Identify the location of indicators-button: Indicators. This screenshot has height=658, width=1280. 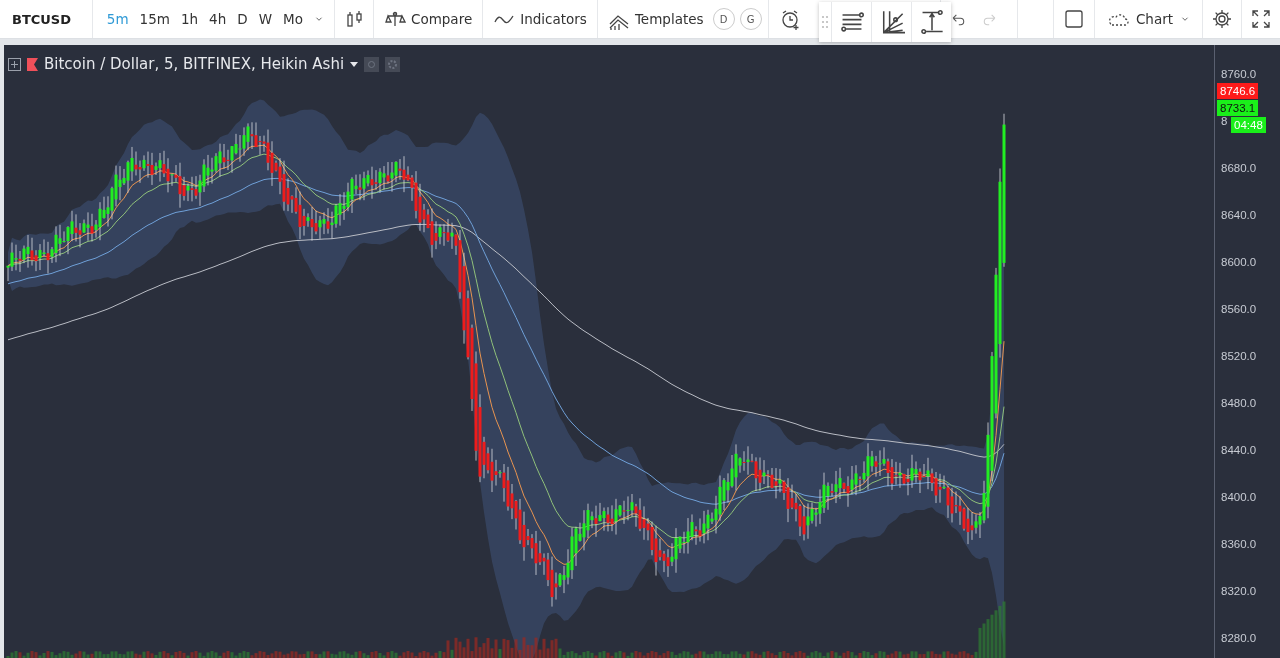
(540, 19).